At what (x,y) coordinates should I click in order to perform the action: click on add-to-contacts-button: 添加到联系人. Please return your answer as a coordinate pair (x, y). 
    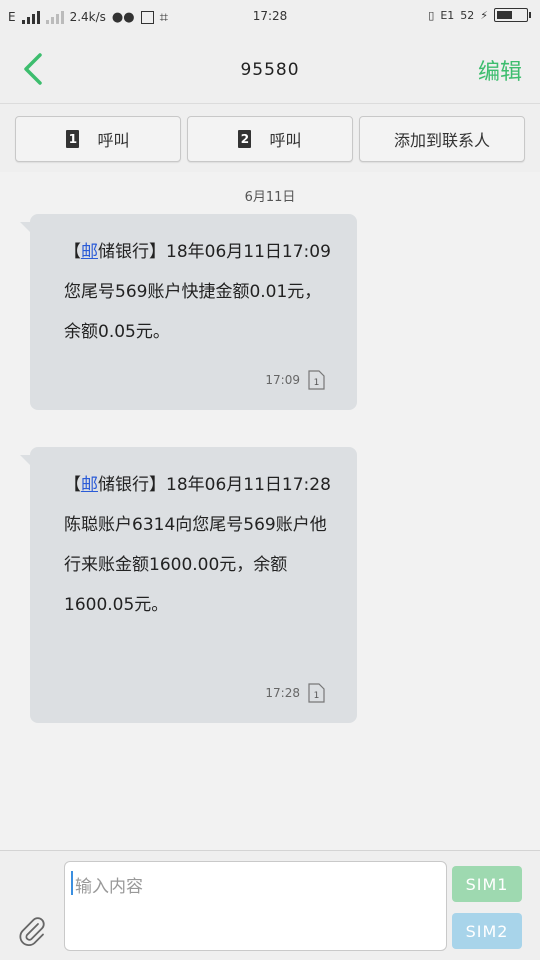
    Looking at the image, I should click on (442, 139).